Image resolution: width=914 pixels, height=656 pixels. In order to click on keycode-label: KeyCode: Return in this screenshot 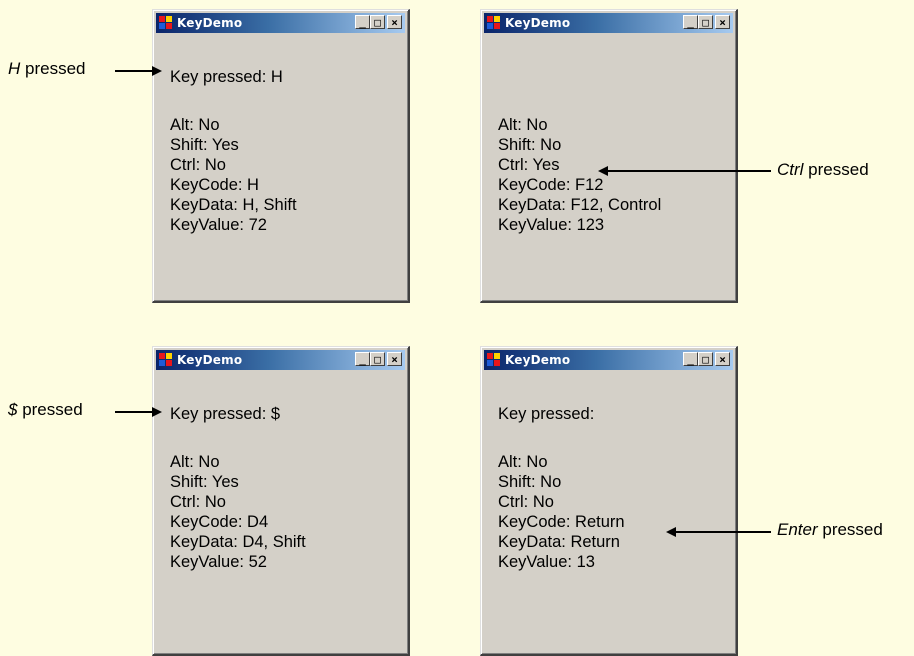, I will do `click(561, 522)`.